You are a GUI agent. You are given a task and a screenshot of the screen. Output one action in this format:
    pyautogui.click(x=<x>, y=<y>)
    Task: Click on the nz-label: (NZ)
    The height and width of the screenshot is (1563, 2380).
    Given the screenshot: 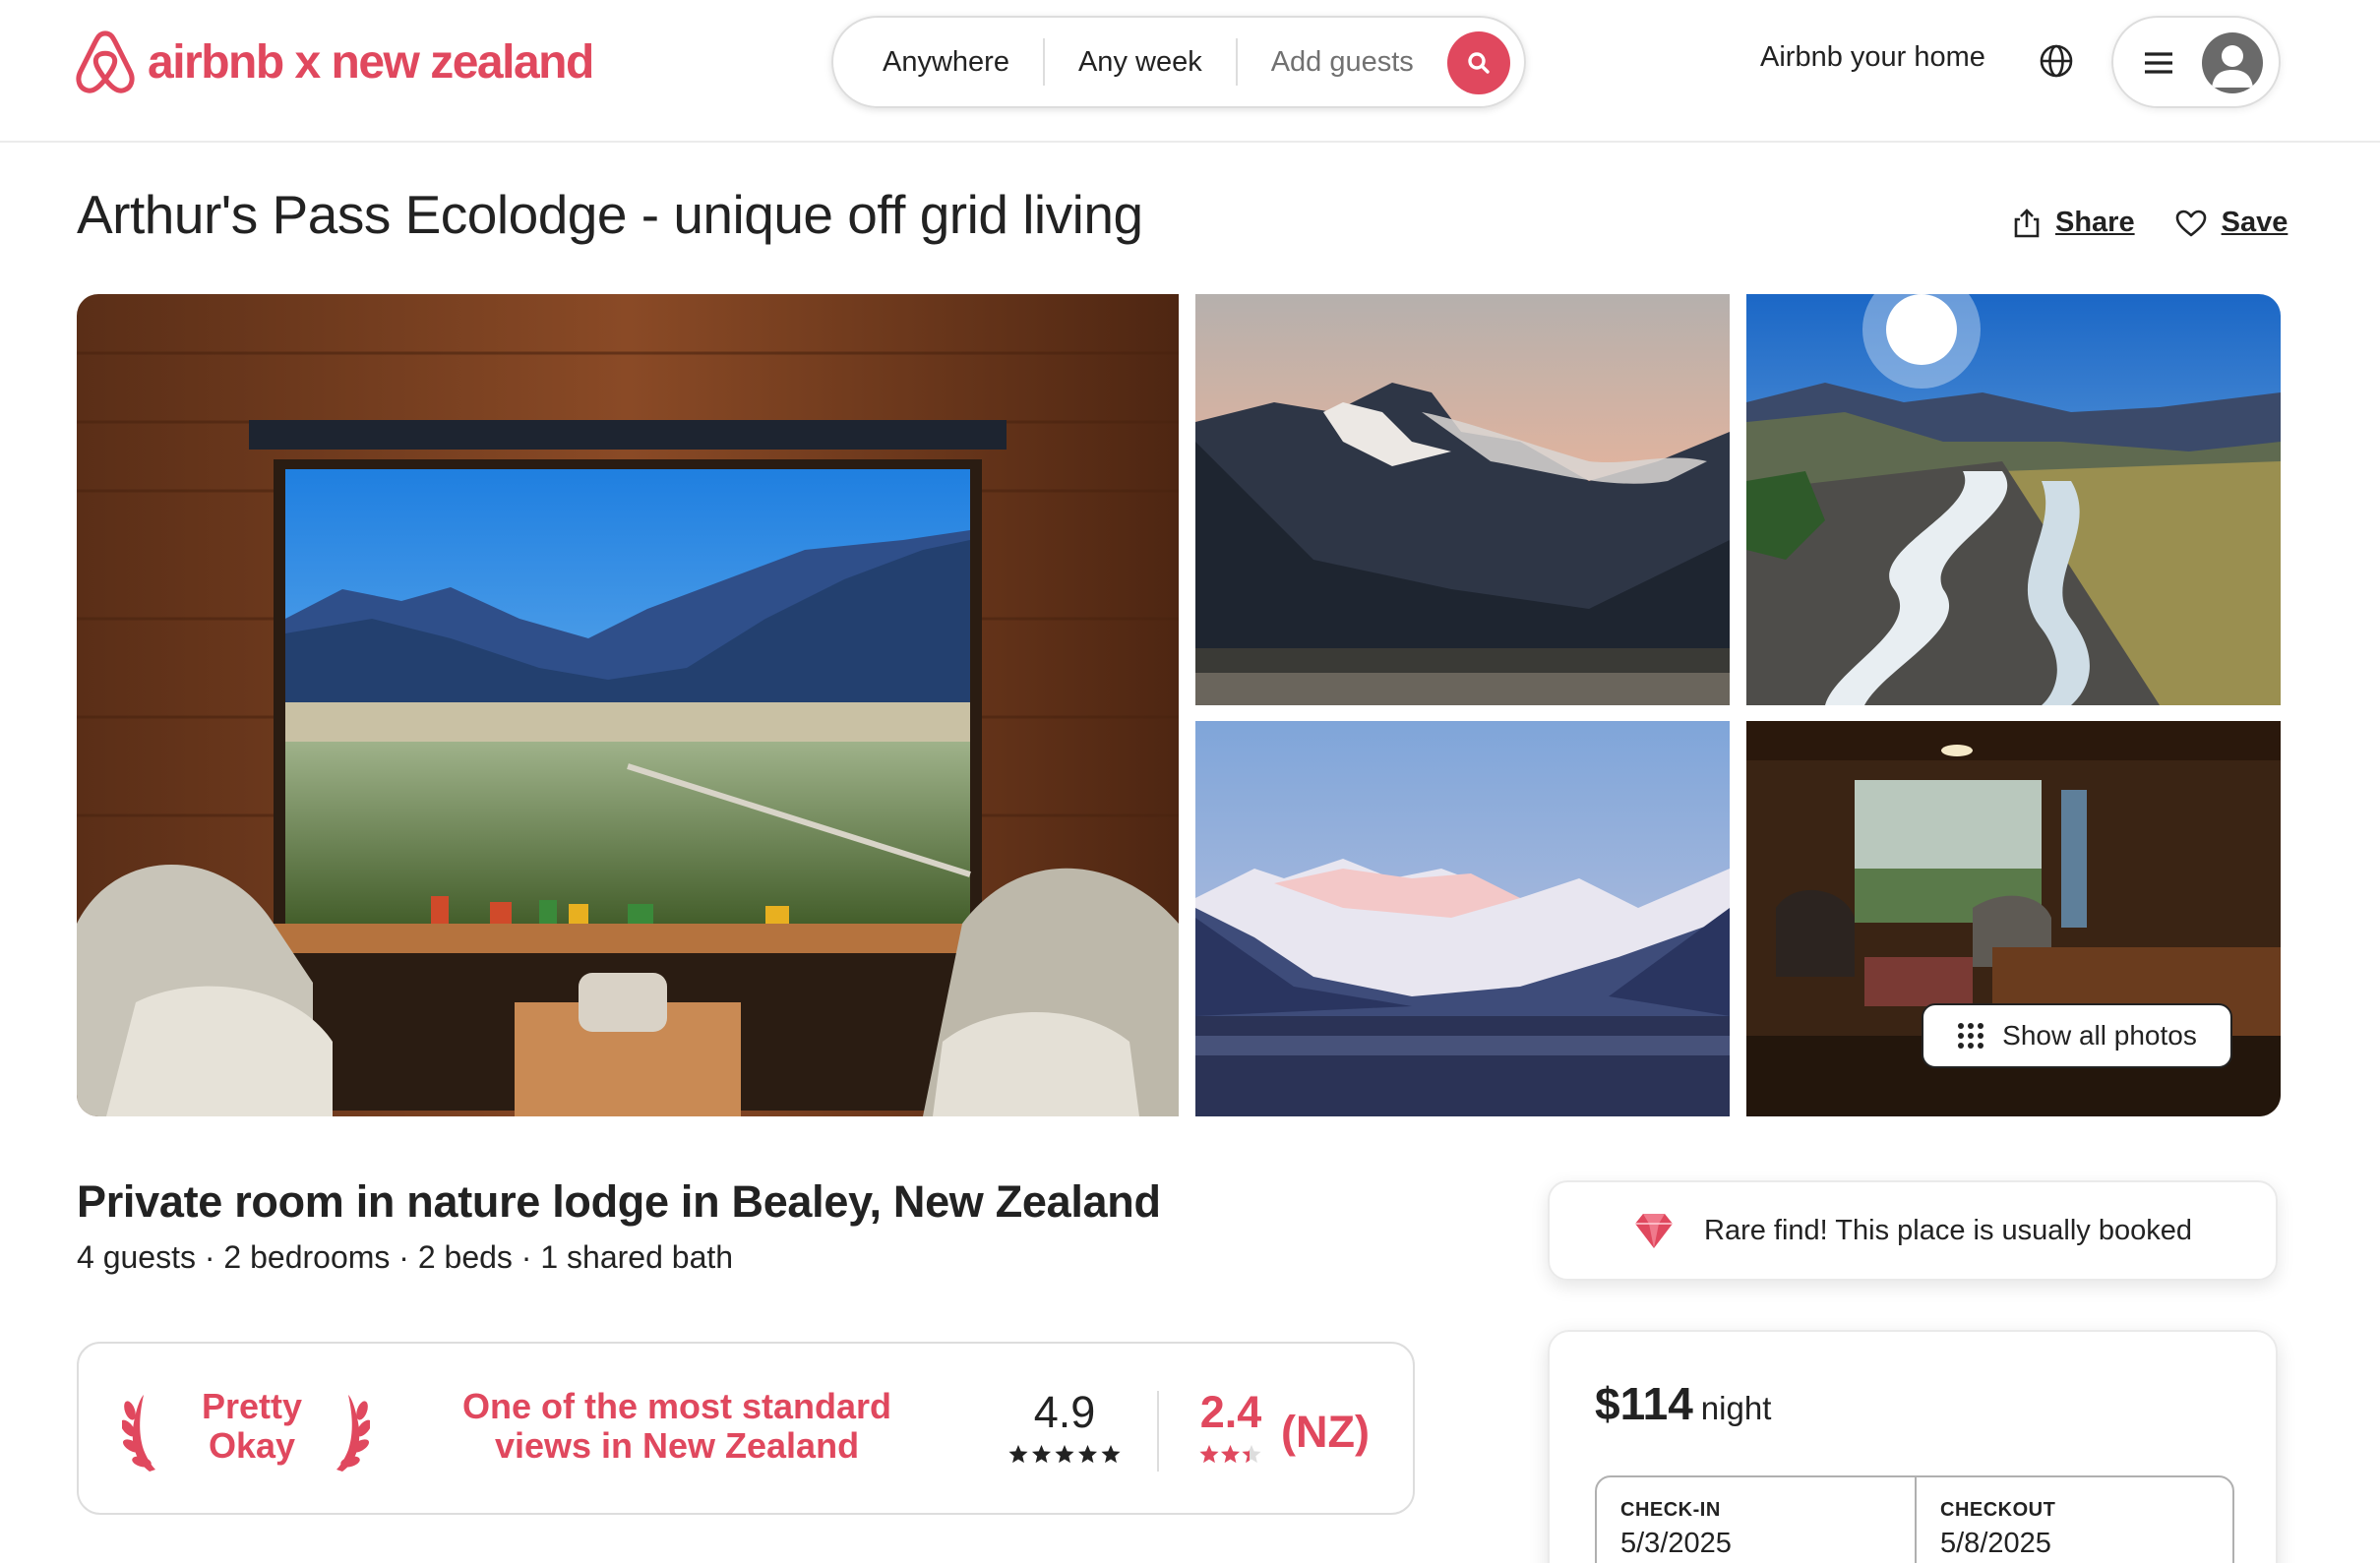 What is the action you would take?
    pyautogui.click(x=1325, y=1432)
    